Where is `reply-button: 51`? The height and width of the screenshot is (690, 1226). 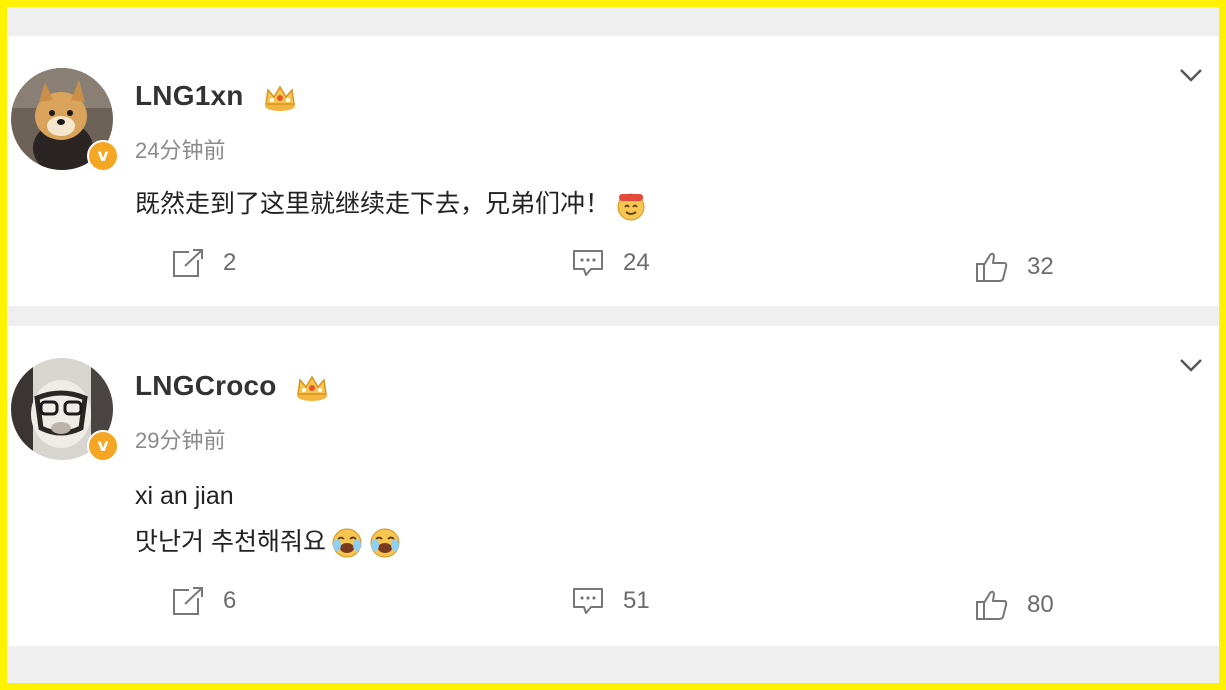 reply-button: 51 is located at coordinates (610, 601).